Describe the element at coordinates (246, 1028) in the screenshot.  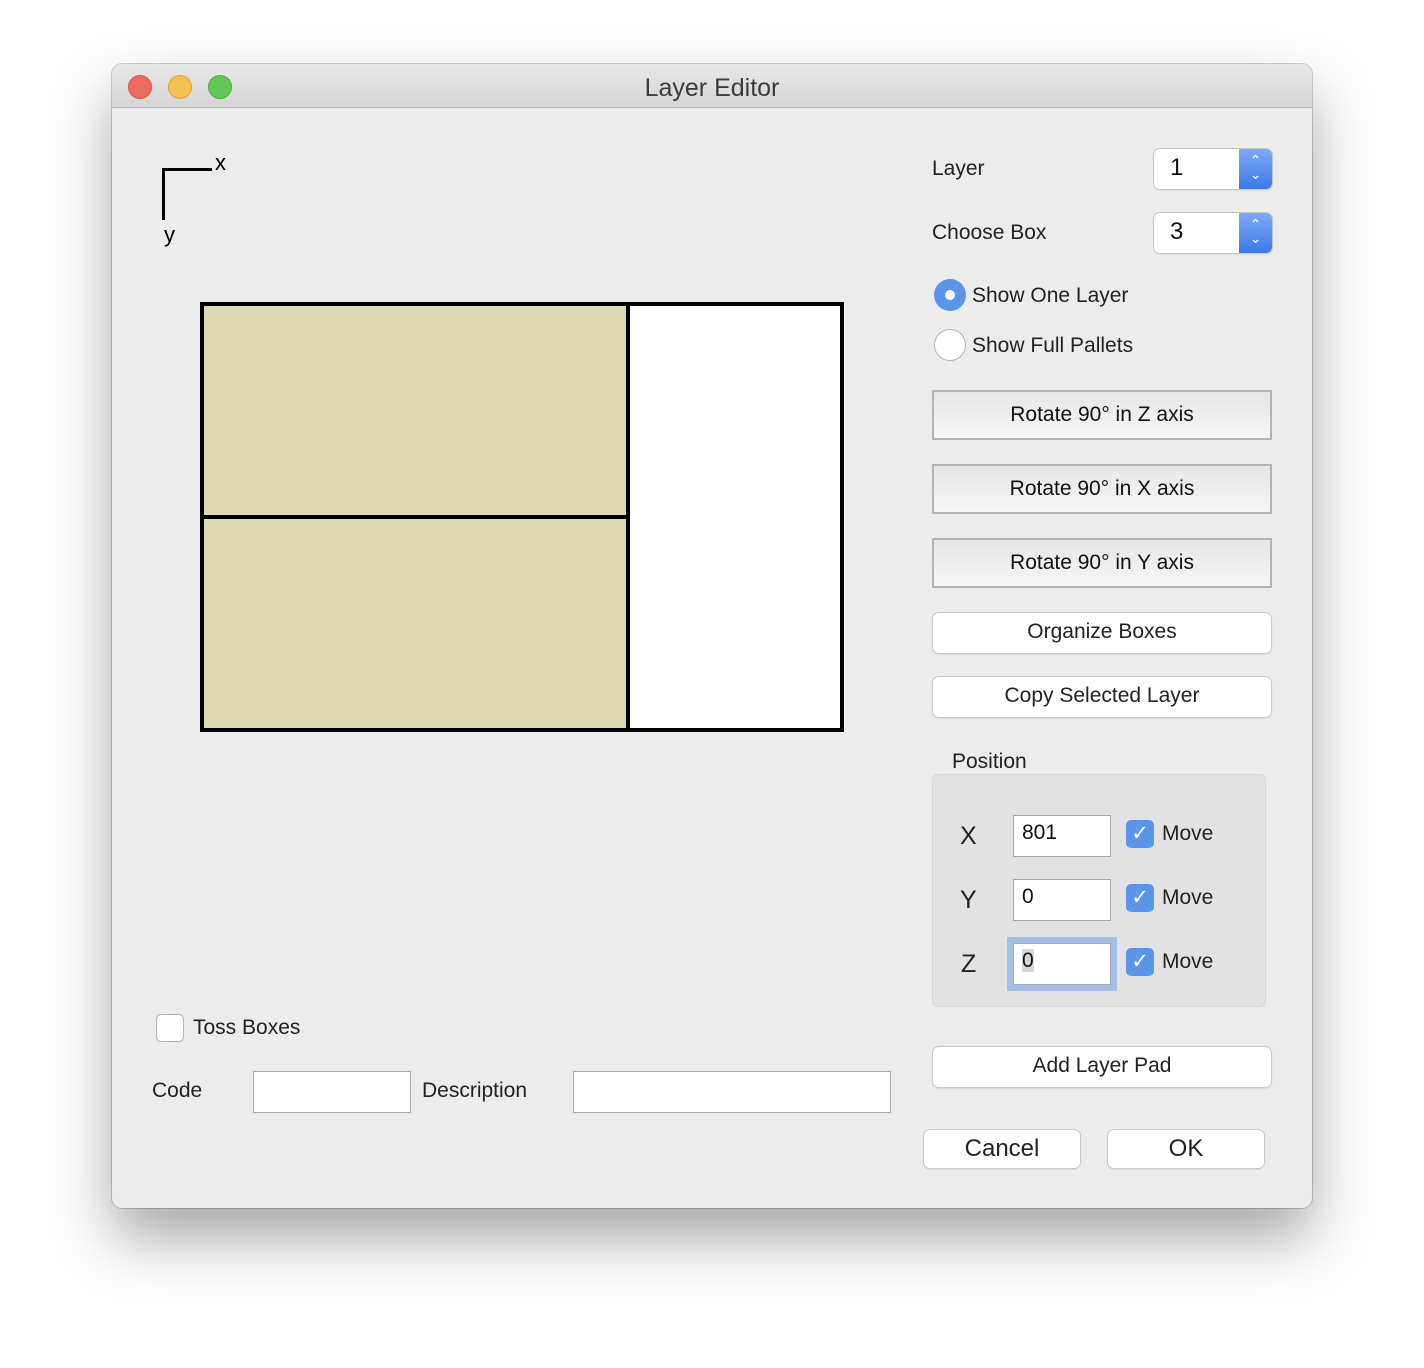
I see `toss-boxes-label: Toss Boxes` at that location.